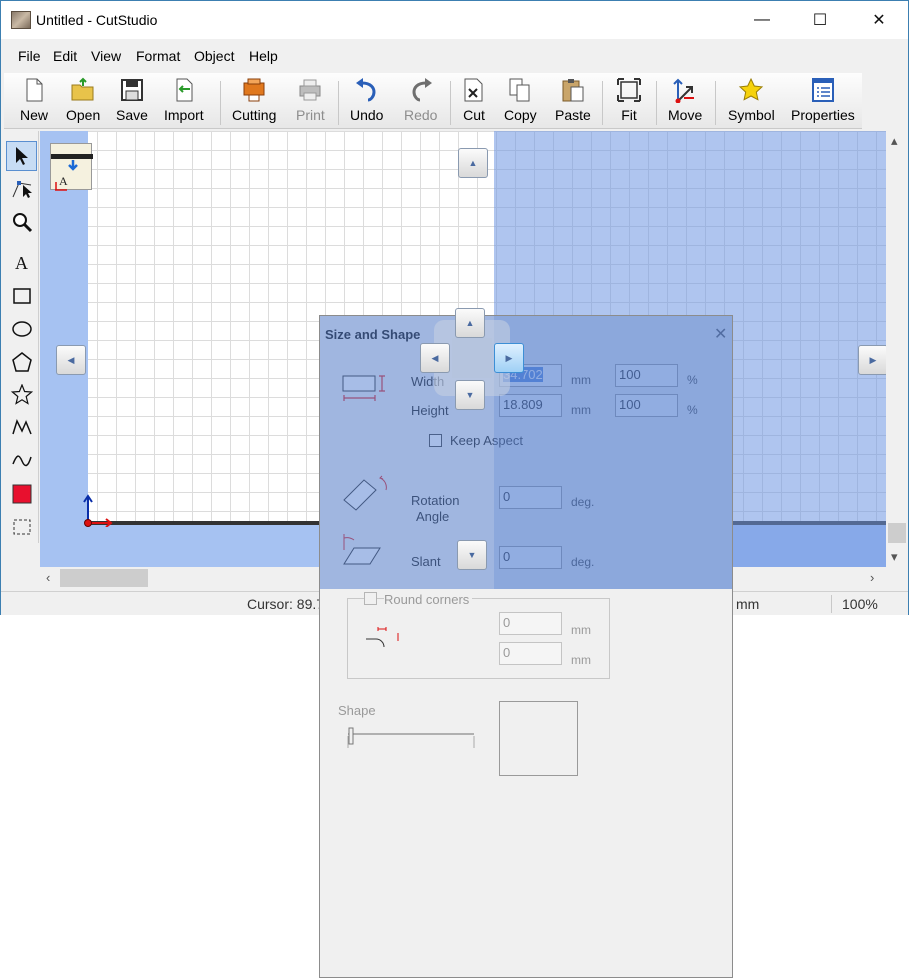  What do you see at coordinates (21, 329) in the screenshot?
I see `ellipse-tool` at bounding box center [21, 329].